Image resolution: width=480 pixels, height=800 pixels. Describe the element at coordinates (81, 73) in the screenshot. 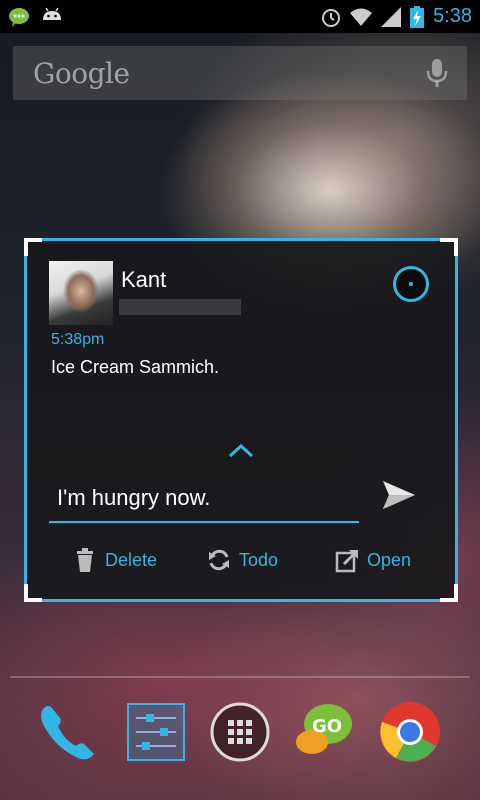

I see `search-placeholder: Google` at that location.